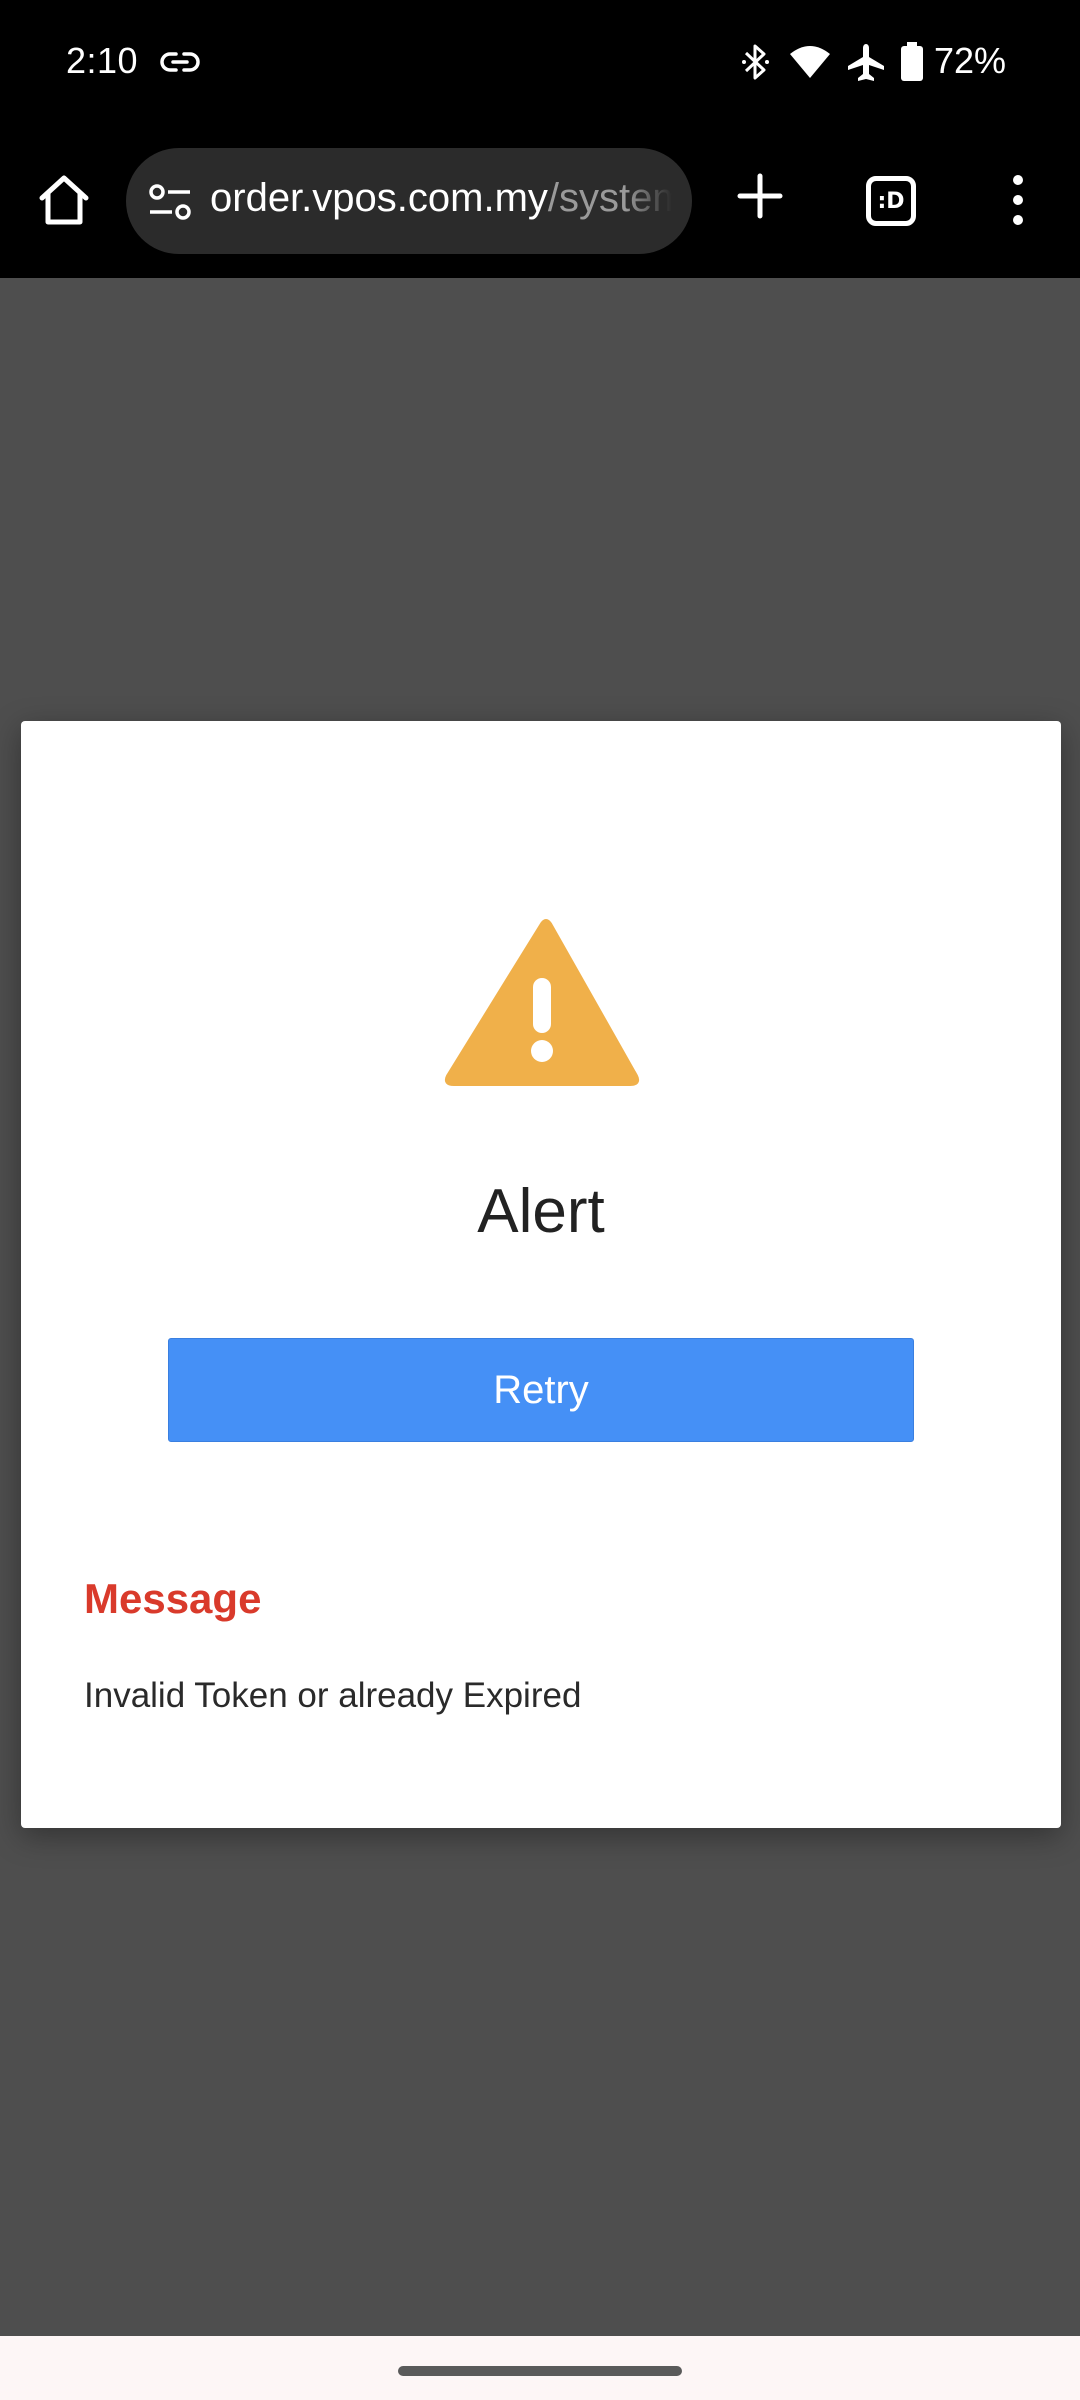  I want to click on tab-switcher-button: :D, so click(891, 201).